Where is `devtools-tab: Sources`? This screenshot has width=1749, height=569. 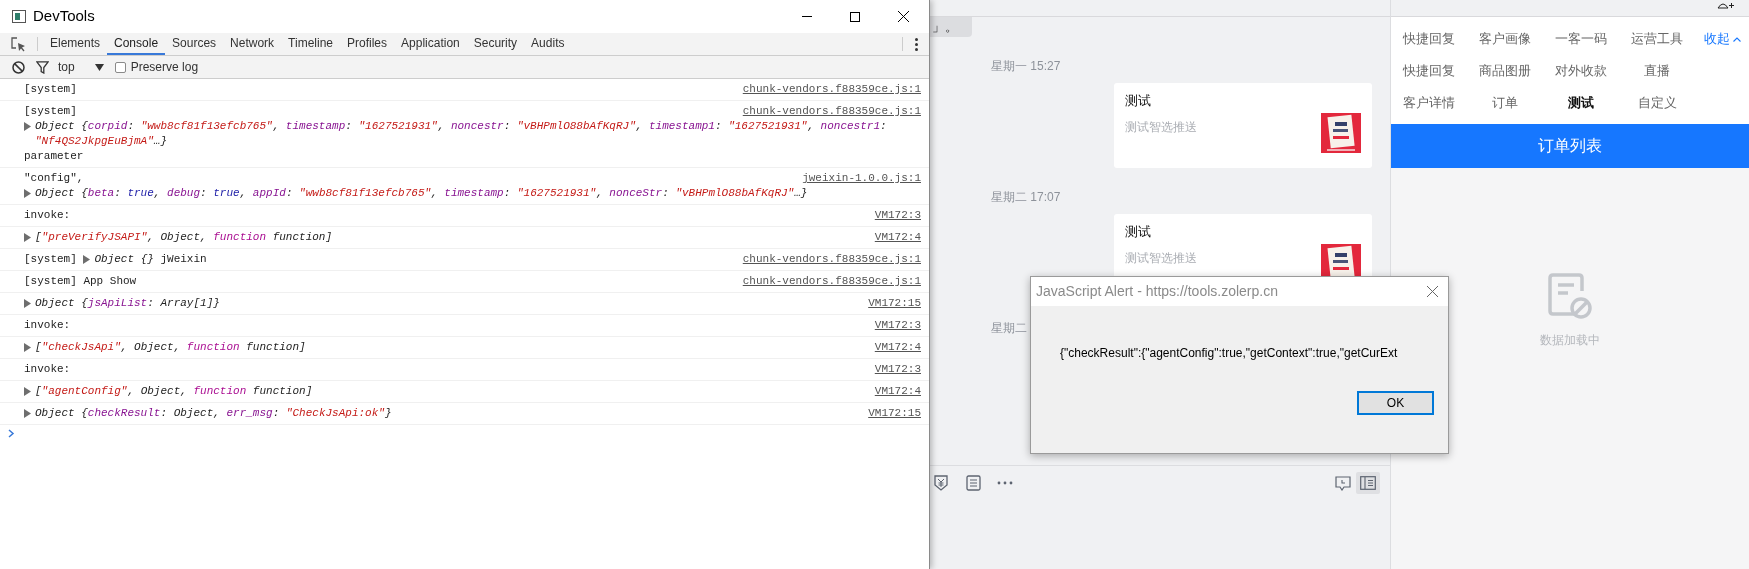 devtools-tab: Sources is located at coordinates (194, 44).